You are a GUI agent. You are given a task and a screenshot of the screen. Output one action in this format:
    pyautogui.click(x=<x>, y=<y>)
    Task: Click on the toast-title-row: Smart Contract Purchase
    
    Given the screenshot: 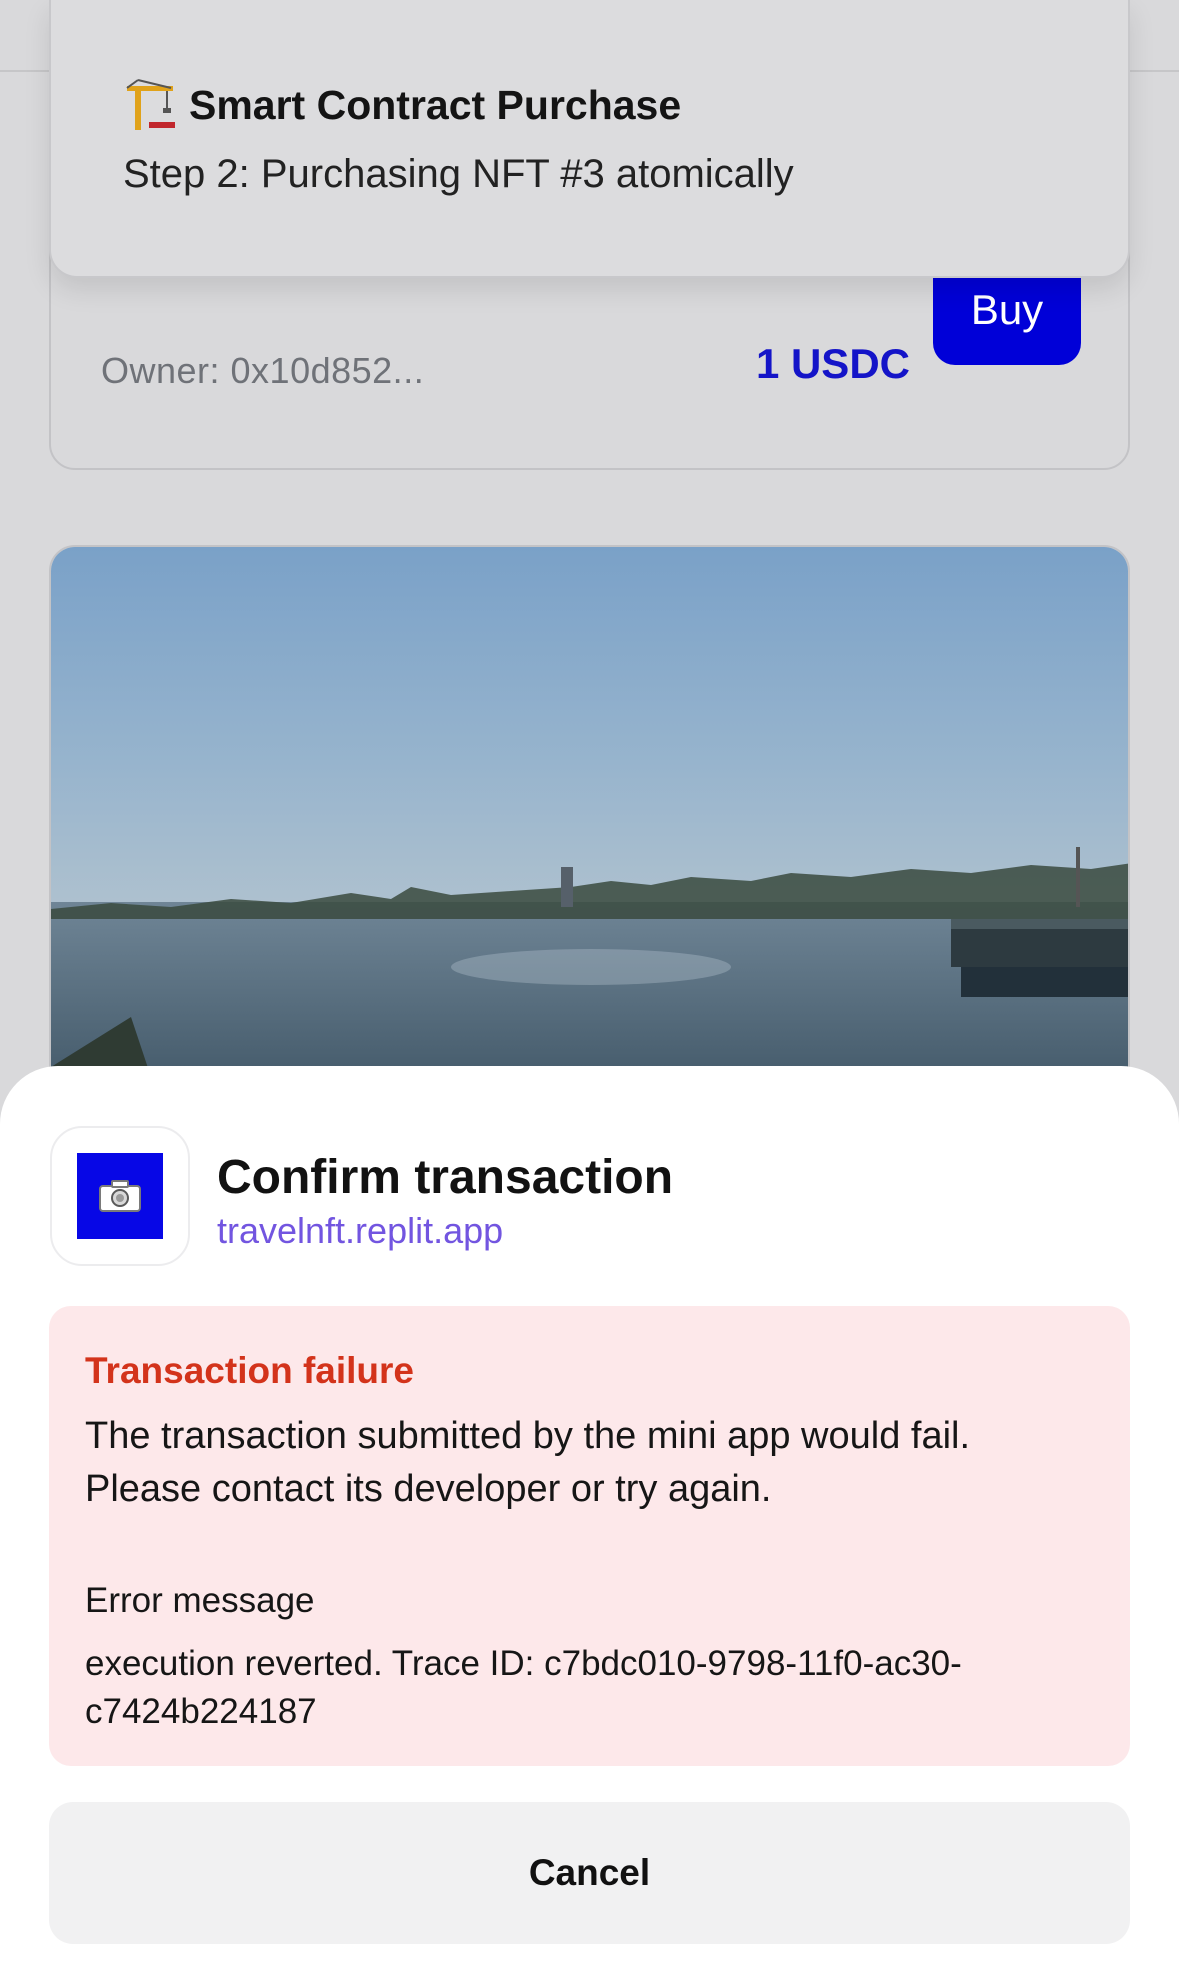 What is the action you would take?
    pyautogui.click(x=402, y=105)
    